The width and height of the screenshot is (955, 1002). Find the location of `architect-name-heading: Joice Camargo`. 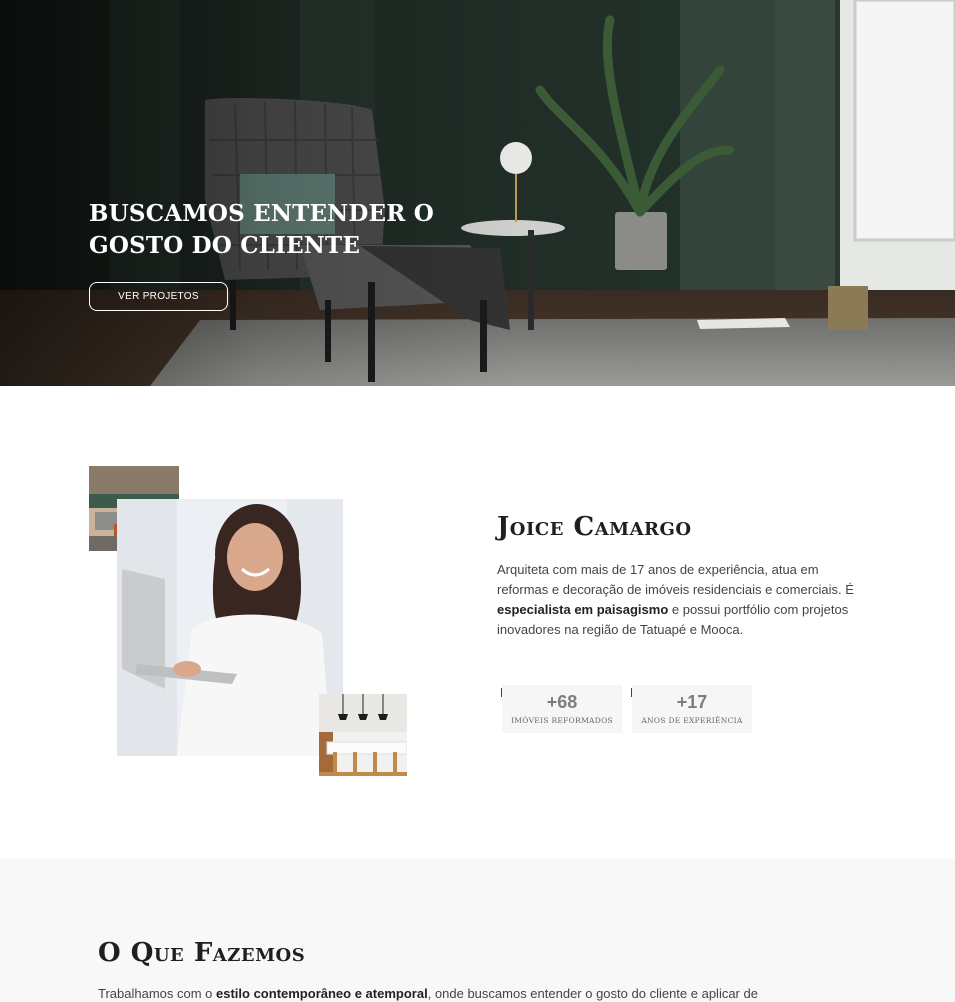

architect-name-heading: Joice Camargo is located at coordinates (594, 527).